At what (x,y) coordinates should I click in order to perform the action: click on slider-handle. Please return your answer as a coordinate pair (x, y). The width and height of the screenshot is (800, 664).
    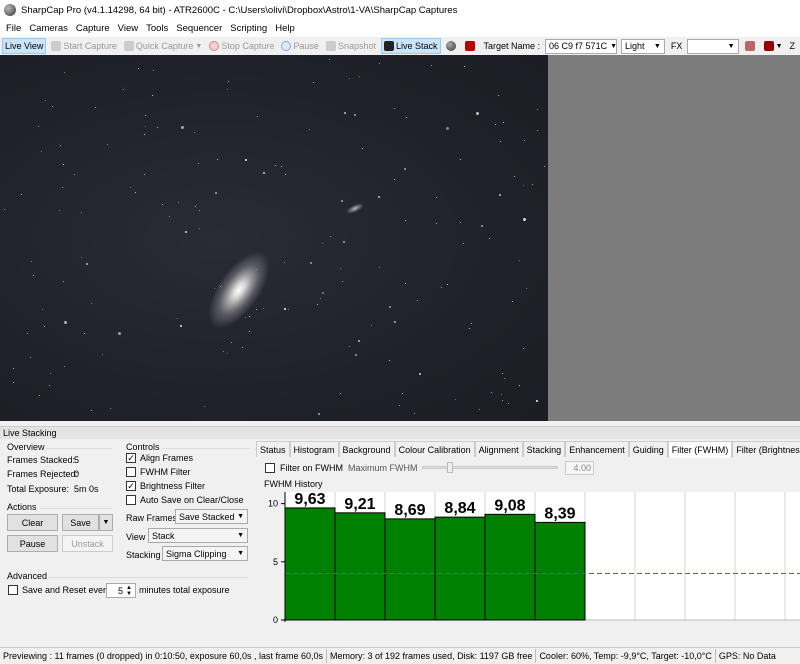
    Looking at the image, I should click on (450, 467).